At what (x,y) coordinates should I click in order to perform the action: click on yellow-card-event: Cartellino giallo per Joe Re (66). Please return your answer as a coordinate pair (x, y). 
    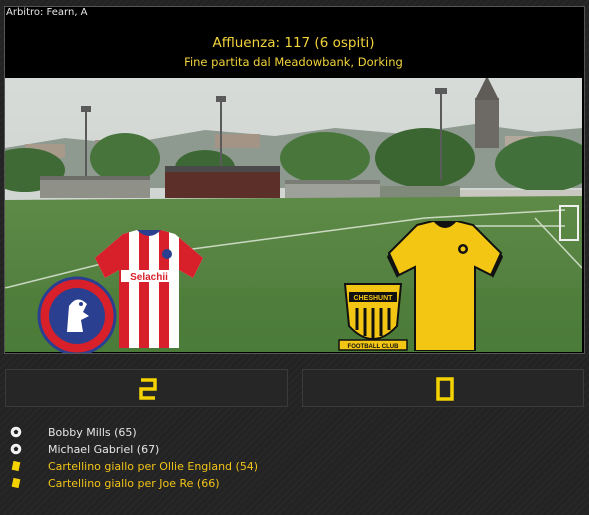
    Looking at the image, I should click on (294, 483).